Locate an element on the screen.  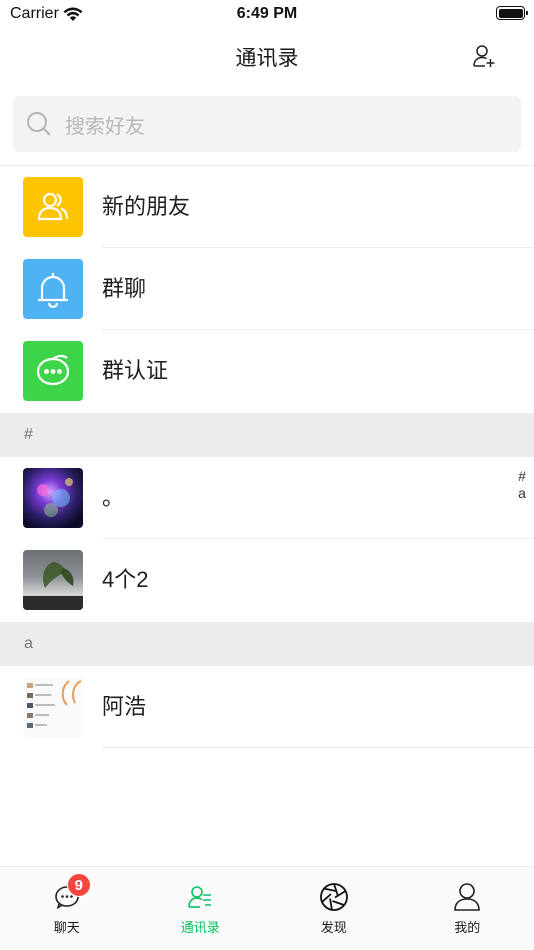
section-header-label: a is located at coordinates (28, 643).